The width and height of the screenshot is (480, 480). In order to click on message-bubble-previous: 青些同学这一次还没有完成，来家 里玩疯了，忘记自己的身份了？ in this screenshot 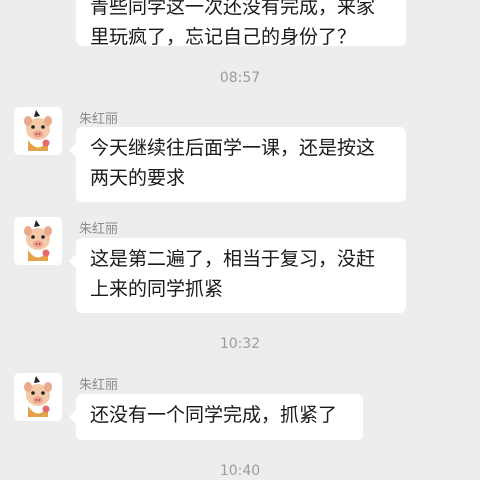, I will do `click(241, 24)`.